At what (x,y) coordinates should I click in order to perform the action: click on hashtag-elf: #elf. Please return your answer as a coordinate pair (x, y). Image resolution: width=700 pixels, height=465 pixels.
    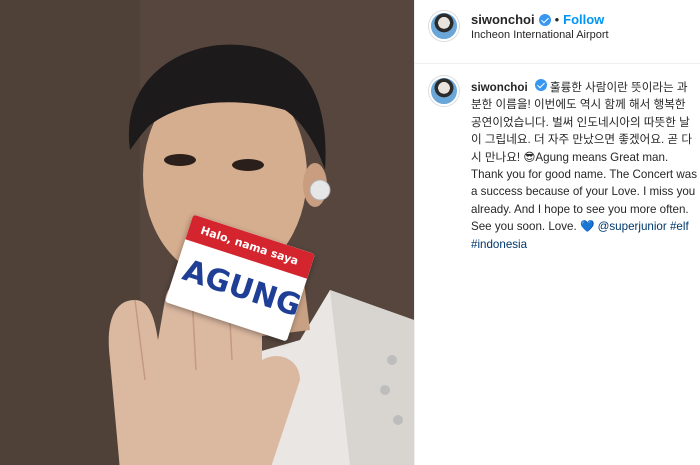
    Looking at the image, I should click on (679, 226).